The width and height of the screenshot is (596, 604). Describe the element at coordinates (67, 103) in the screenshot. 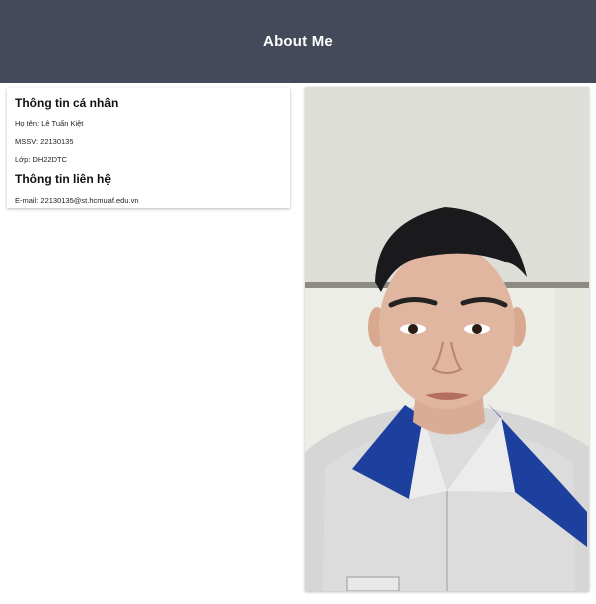

I see `personal-info-heading: Thông tin cá nhân` at that location.